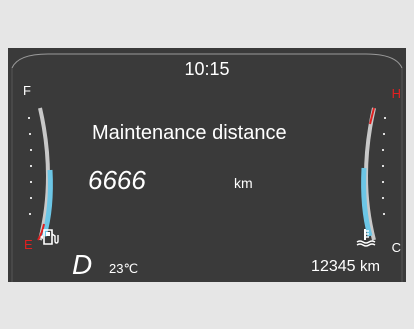 This screenshot has width=414, height=329. I want to click on temp-hot-label: H, so click(396, 93).